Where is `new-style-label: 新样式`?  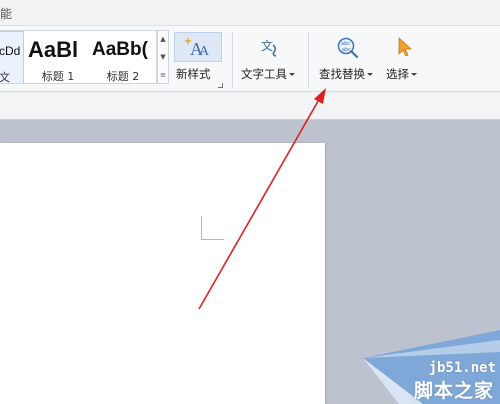
new-style-label: 新样式 is located at coordinates (193, 74).